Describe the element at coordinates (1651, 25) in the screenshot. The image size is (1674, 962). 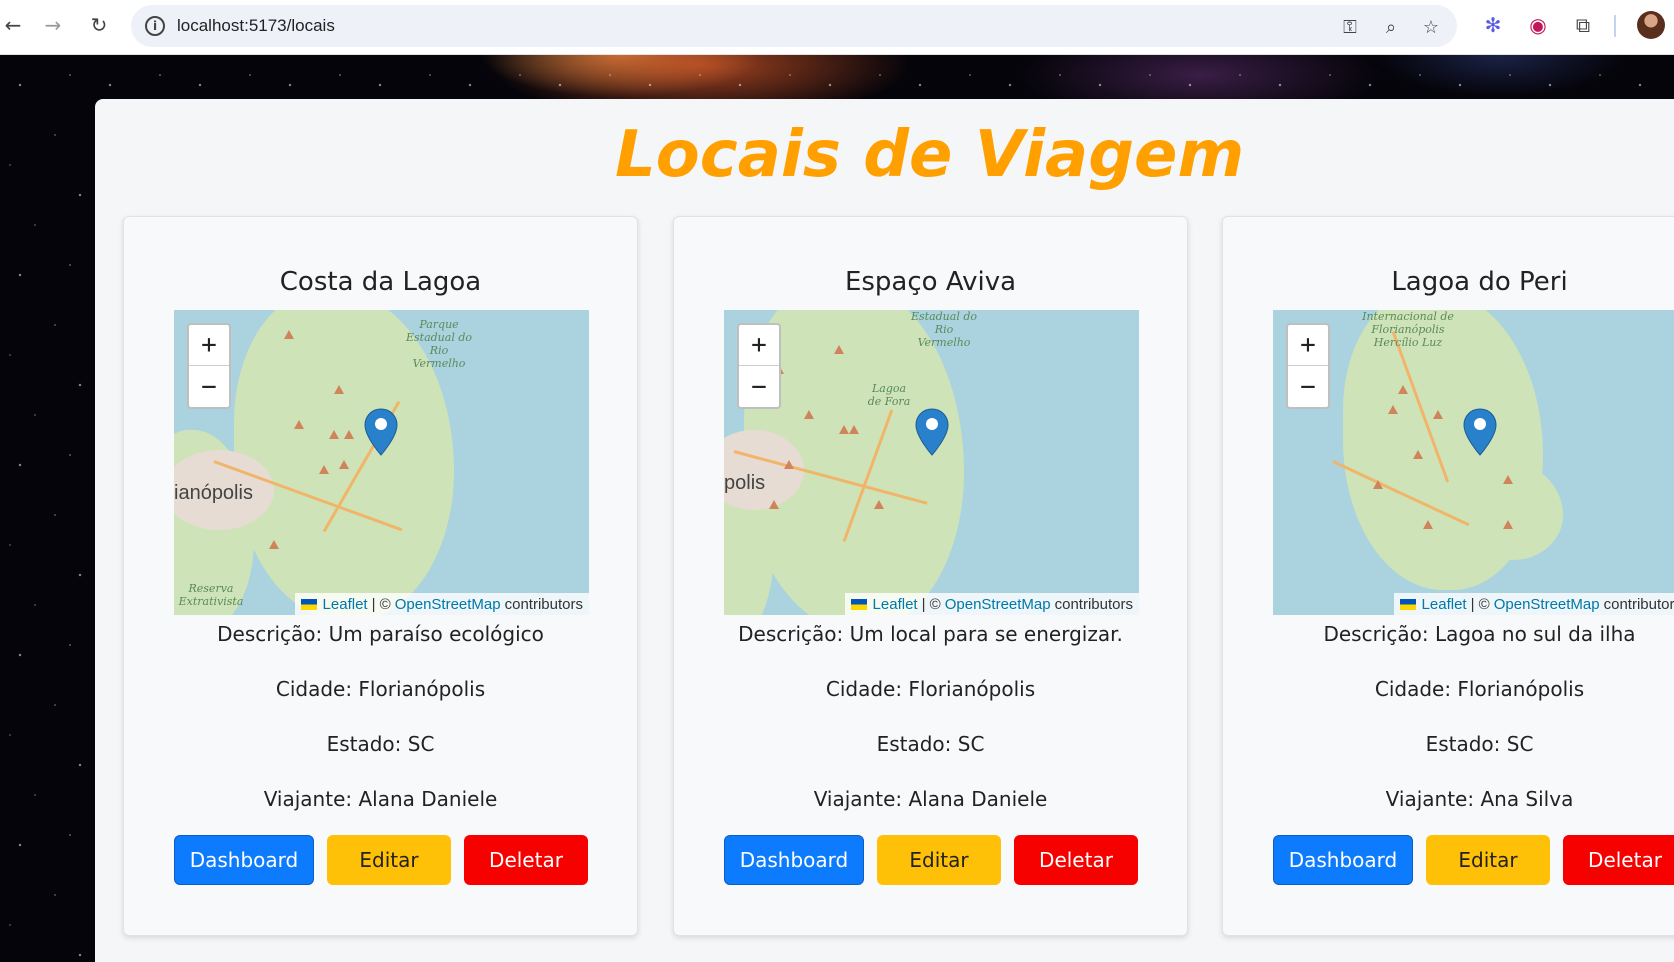
I see `profile-avatar` at that location.